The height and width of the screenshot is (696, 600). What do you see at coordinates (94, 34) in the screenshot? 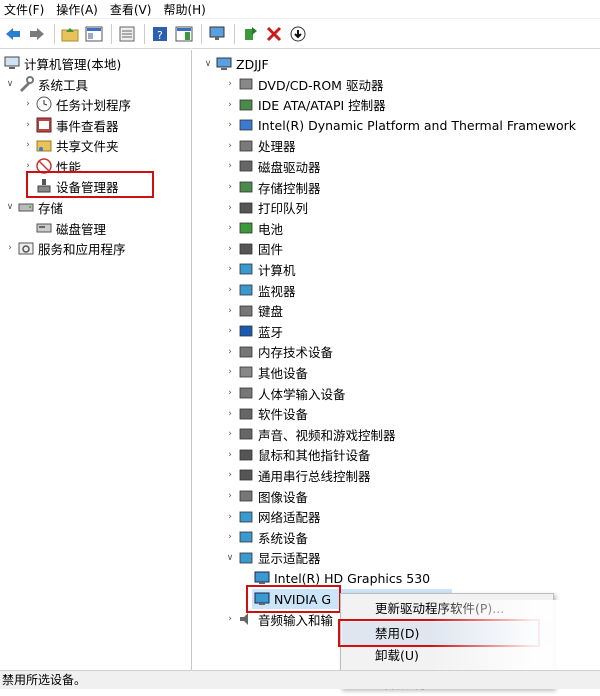
I see `show-hide-tree-button` at bounding box center [94, 34].